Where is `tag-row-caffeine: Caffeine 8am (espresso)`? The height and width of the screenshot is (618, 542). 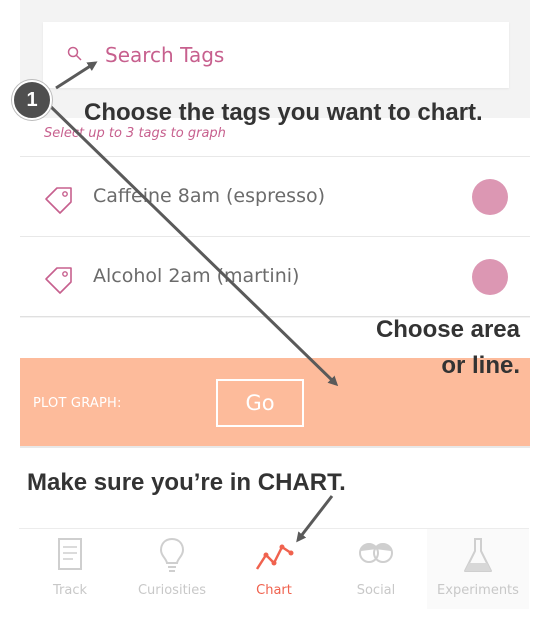 tag-row-caffeine: Caffeine 8am (espresso) is located at coordinates (275, 195).